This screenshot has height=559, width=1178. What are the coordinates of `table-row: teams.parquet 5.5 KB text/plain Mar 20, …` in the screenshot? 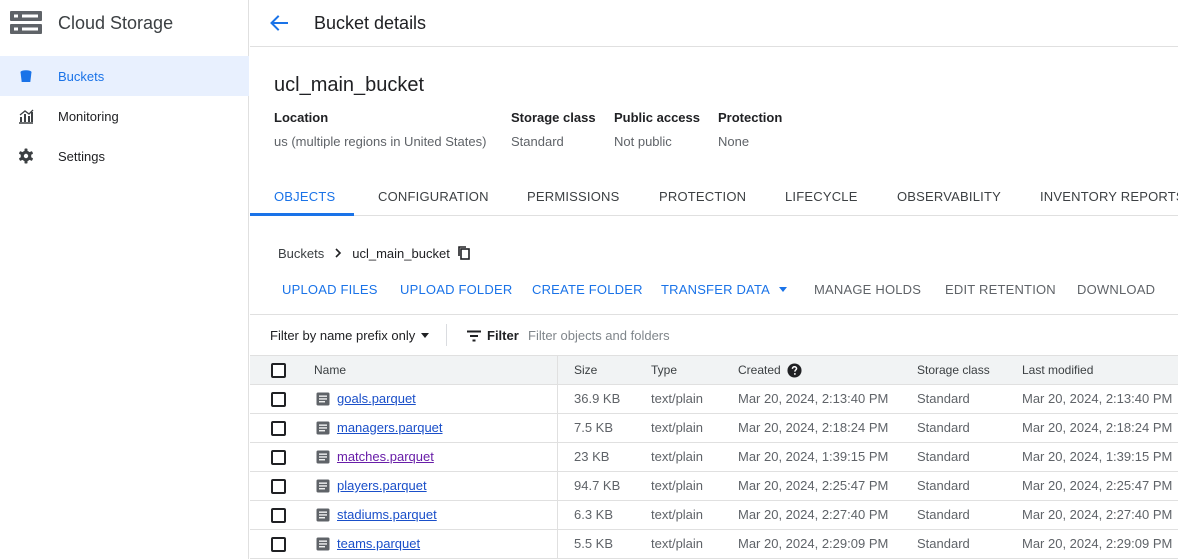 It's located at (714, 544).